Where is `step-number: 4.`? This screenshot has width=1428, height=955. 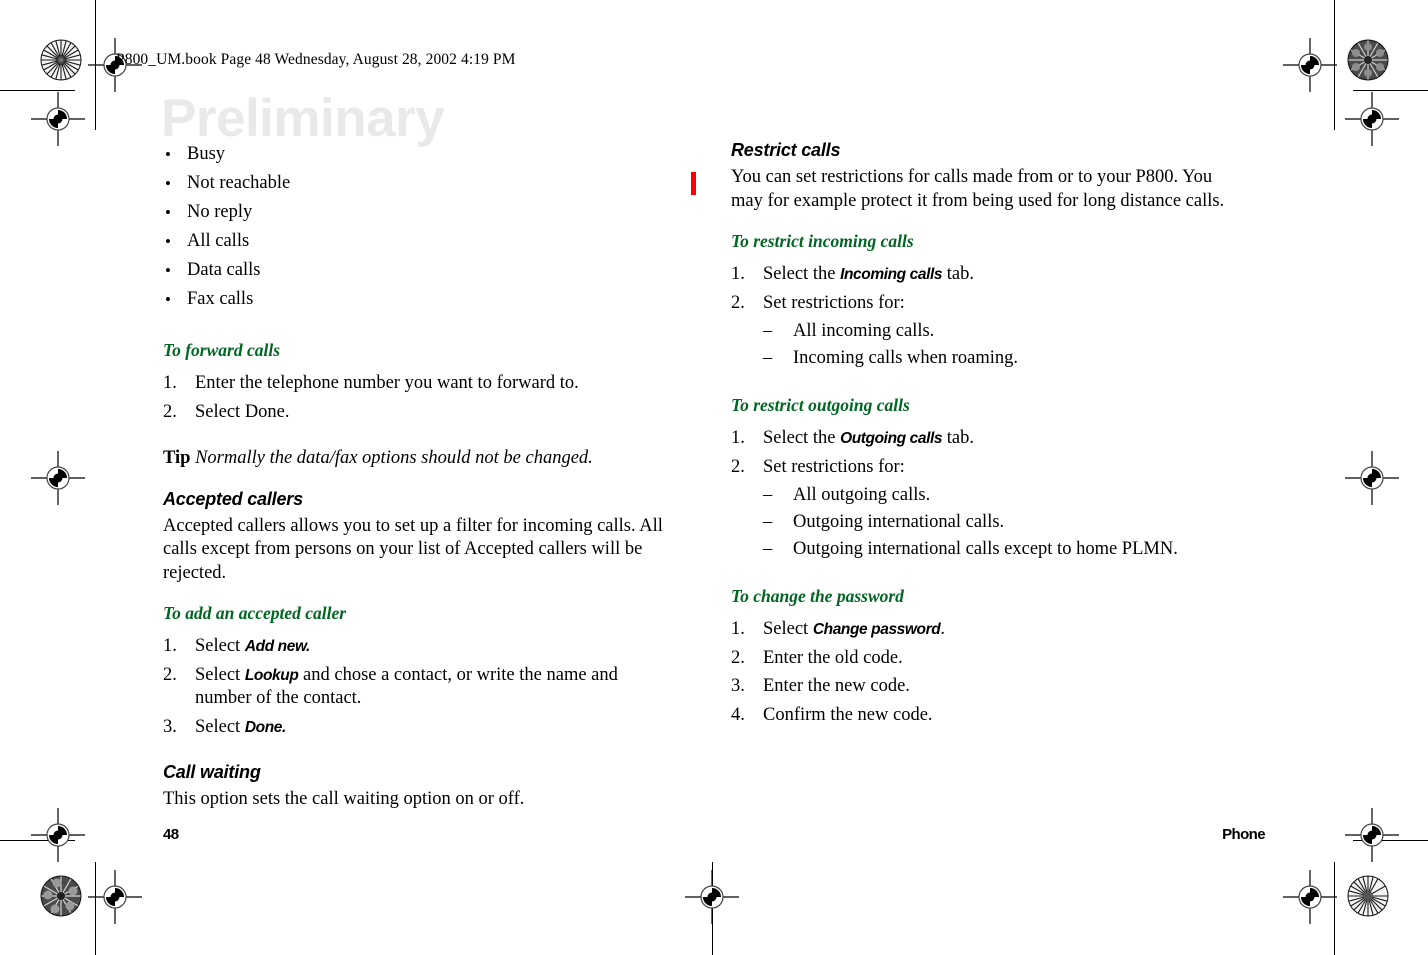 step-number: 4. is located at coordinates (738, 714).